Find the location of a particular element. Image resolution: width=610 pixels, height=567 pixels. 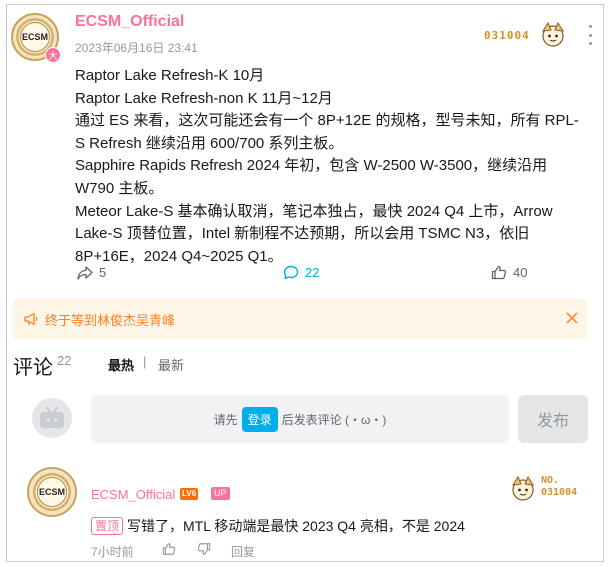

reply-text: 写错了，MTL 移动端是最快 2023 Q4 亮相，不是 2024 is located at coordinates (296, 526).